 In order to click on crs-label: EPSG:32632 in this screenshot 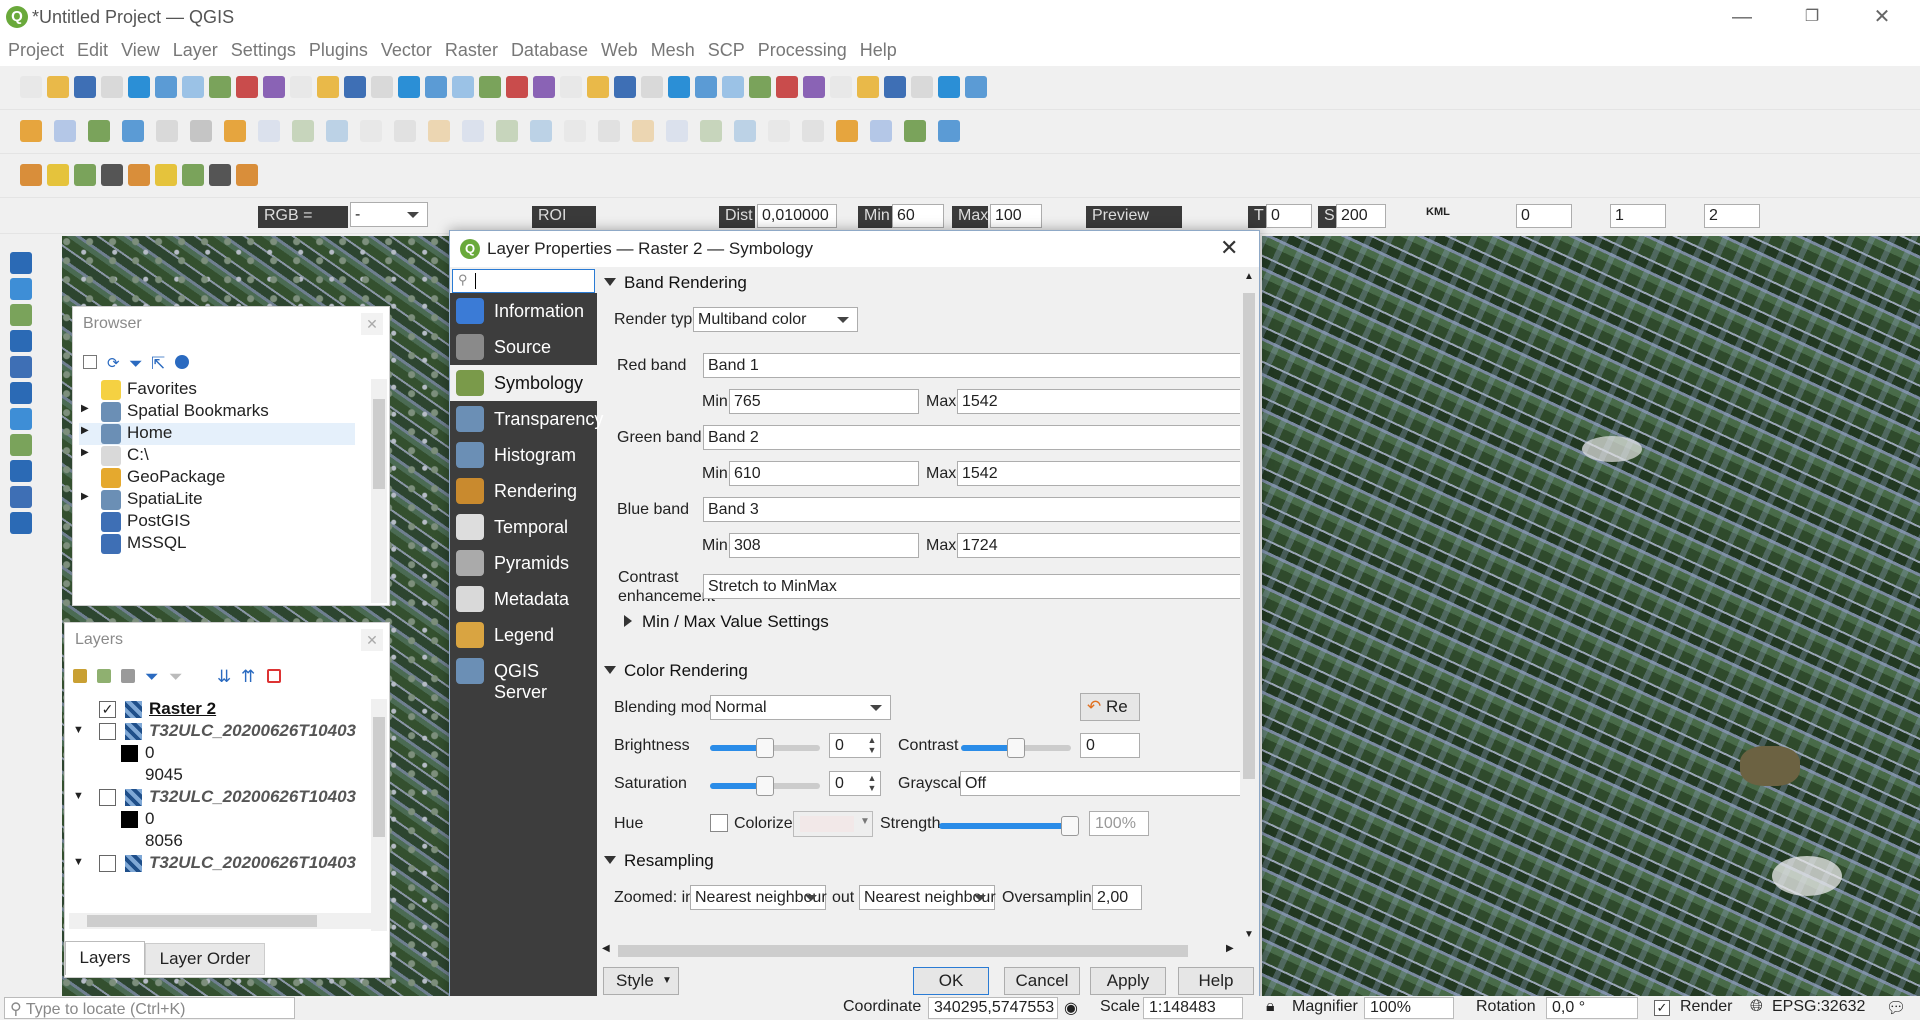, I will do `click(1818, 1007)`.